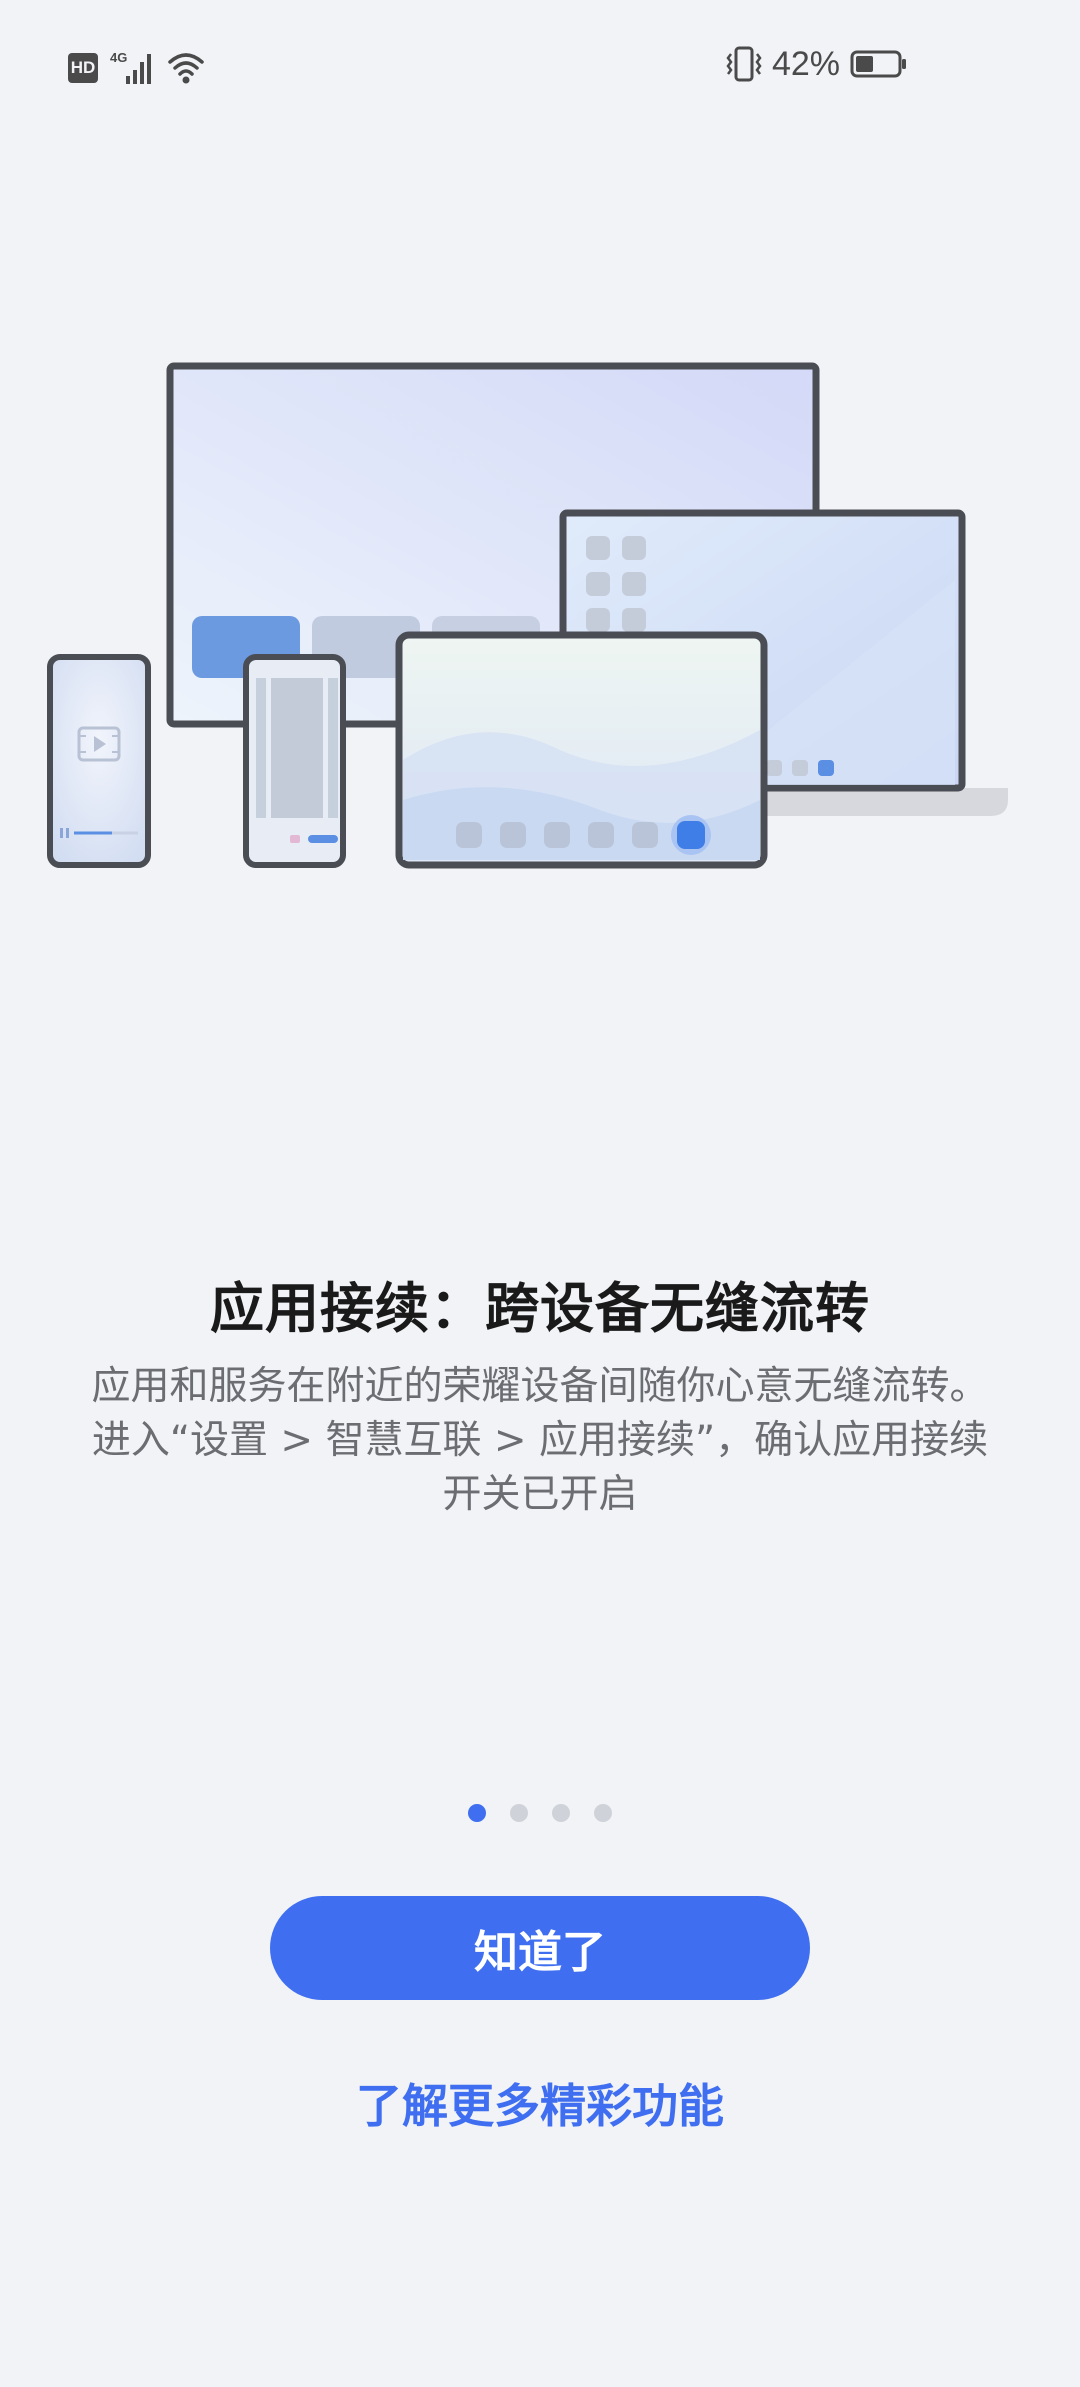 Image resolution: width=1080 pixels, height=2387 pixels. What do you see at coordinates (878, 64) in the screenshot?
I see `battery-icon` at bounding box center [878, 64].